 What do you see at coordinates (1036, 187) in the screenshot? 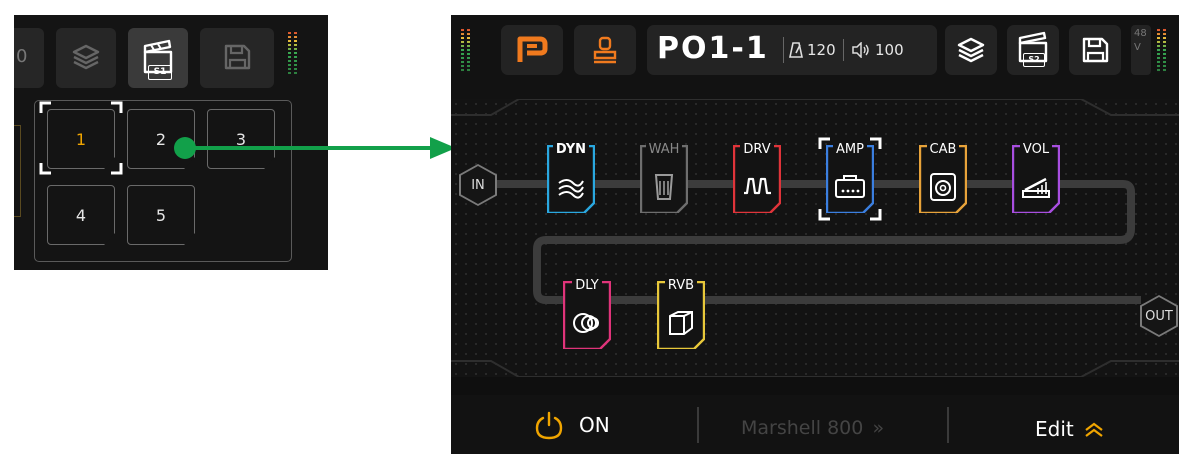
I see `volume-pedal-icon` at bounding box center [1036, 187].